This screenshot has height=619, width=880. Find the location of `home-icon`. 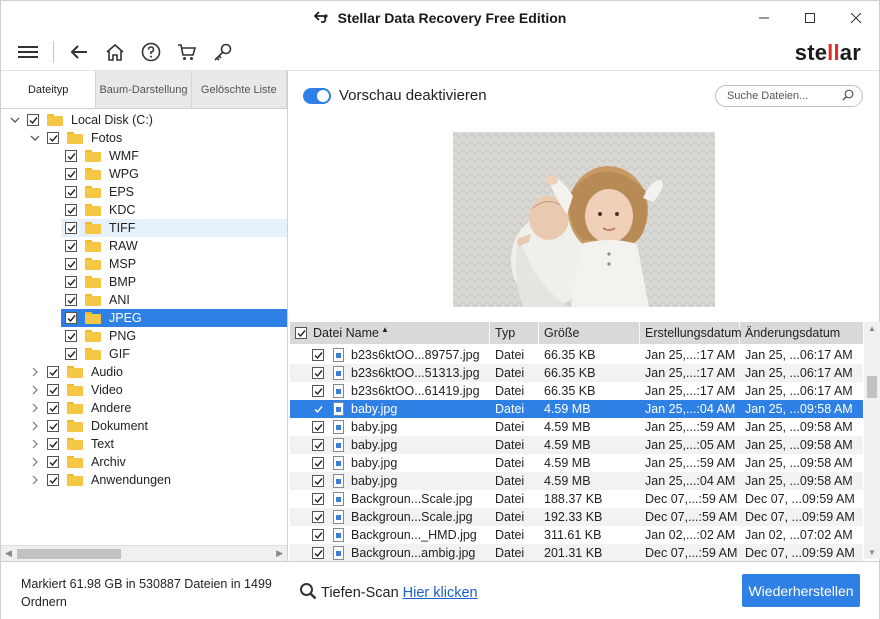

home-icon is located at coordinates (115, 52).